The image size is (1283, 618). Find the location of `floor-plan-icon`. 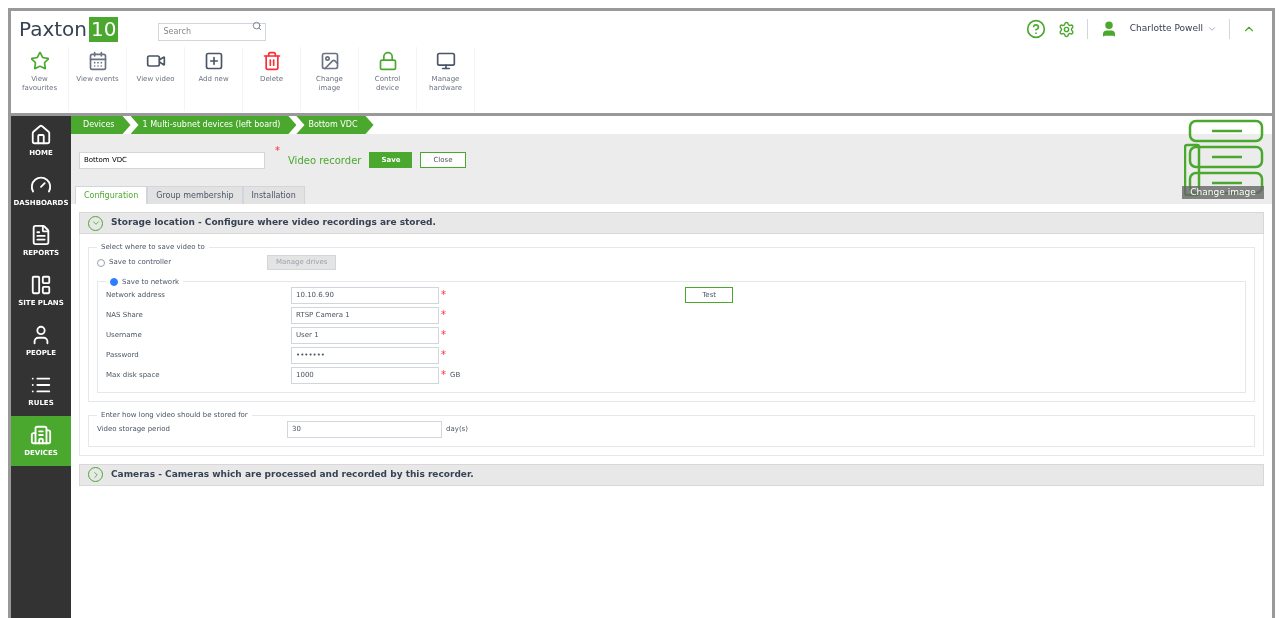

floor-plan-icon is located at coordinates (41, 284).